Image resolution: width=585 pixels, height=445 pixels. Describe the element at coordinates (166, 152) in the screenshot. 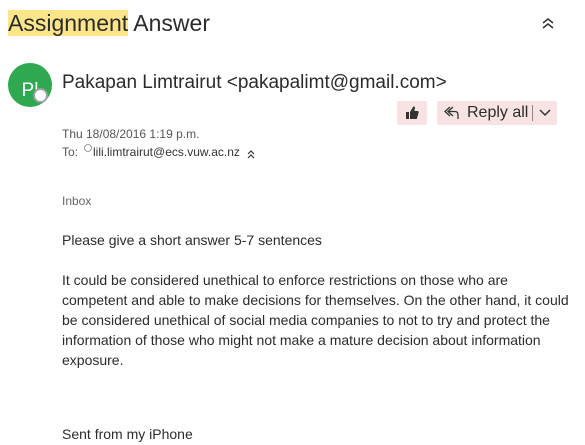

I see `recipient-address: lili.limtrairut@ecs.vuw.ac.nz` at that location.